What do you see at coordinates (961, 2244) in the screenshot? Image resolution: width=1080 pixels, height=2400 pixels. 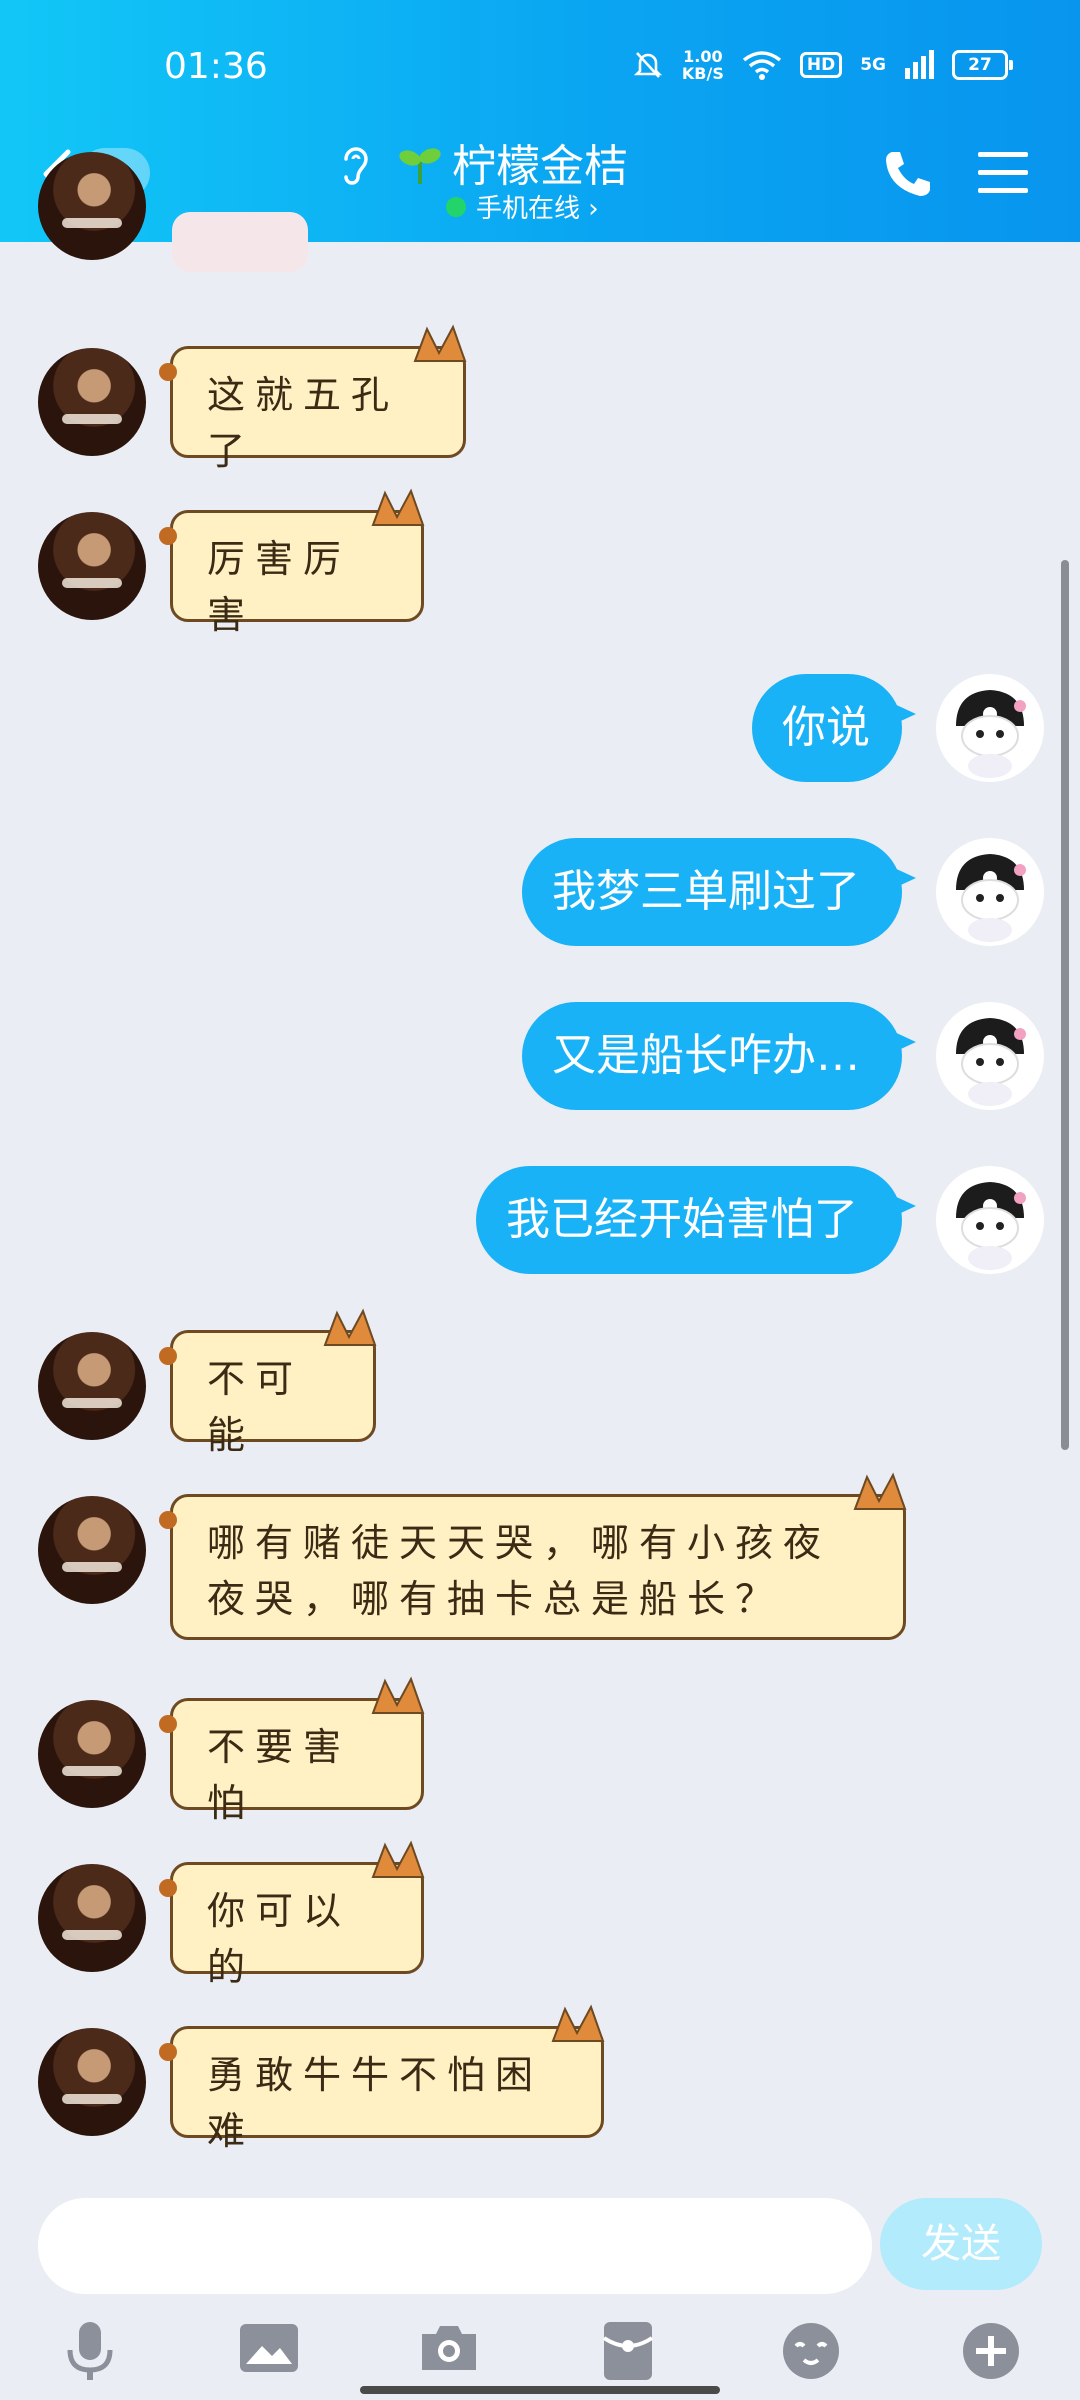 I see `send-button: 发送` at bounding box center [961, 2244].